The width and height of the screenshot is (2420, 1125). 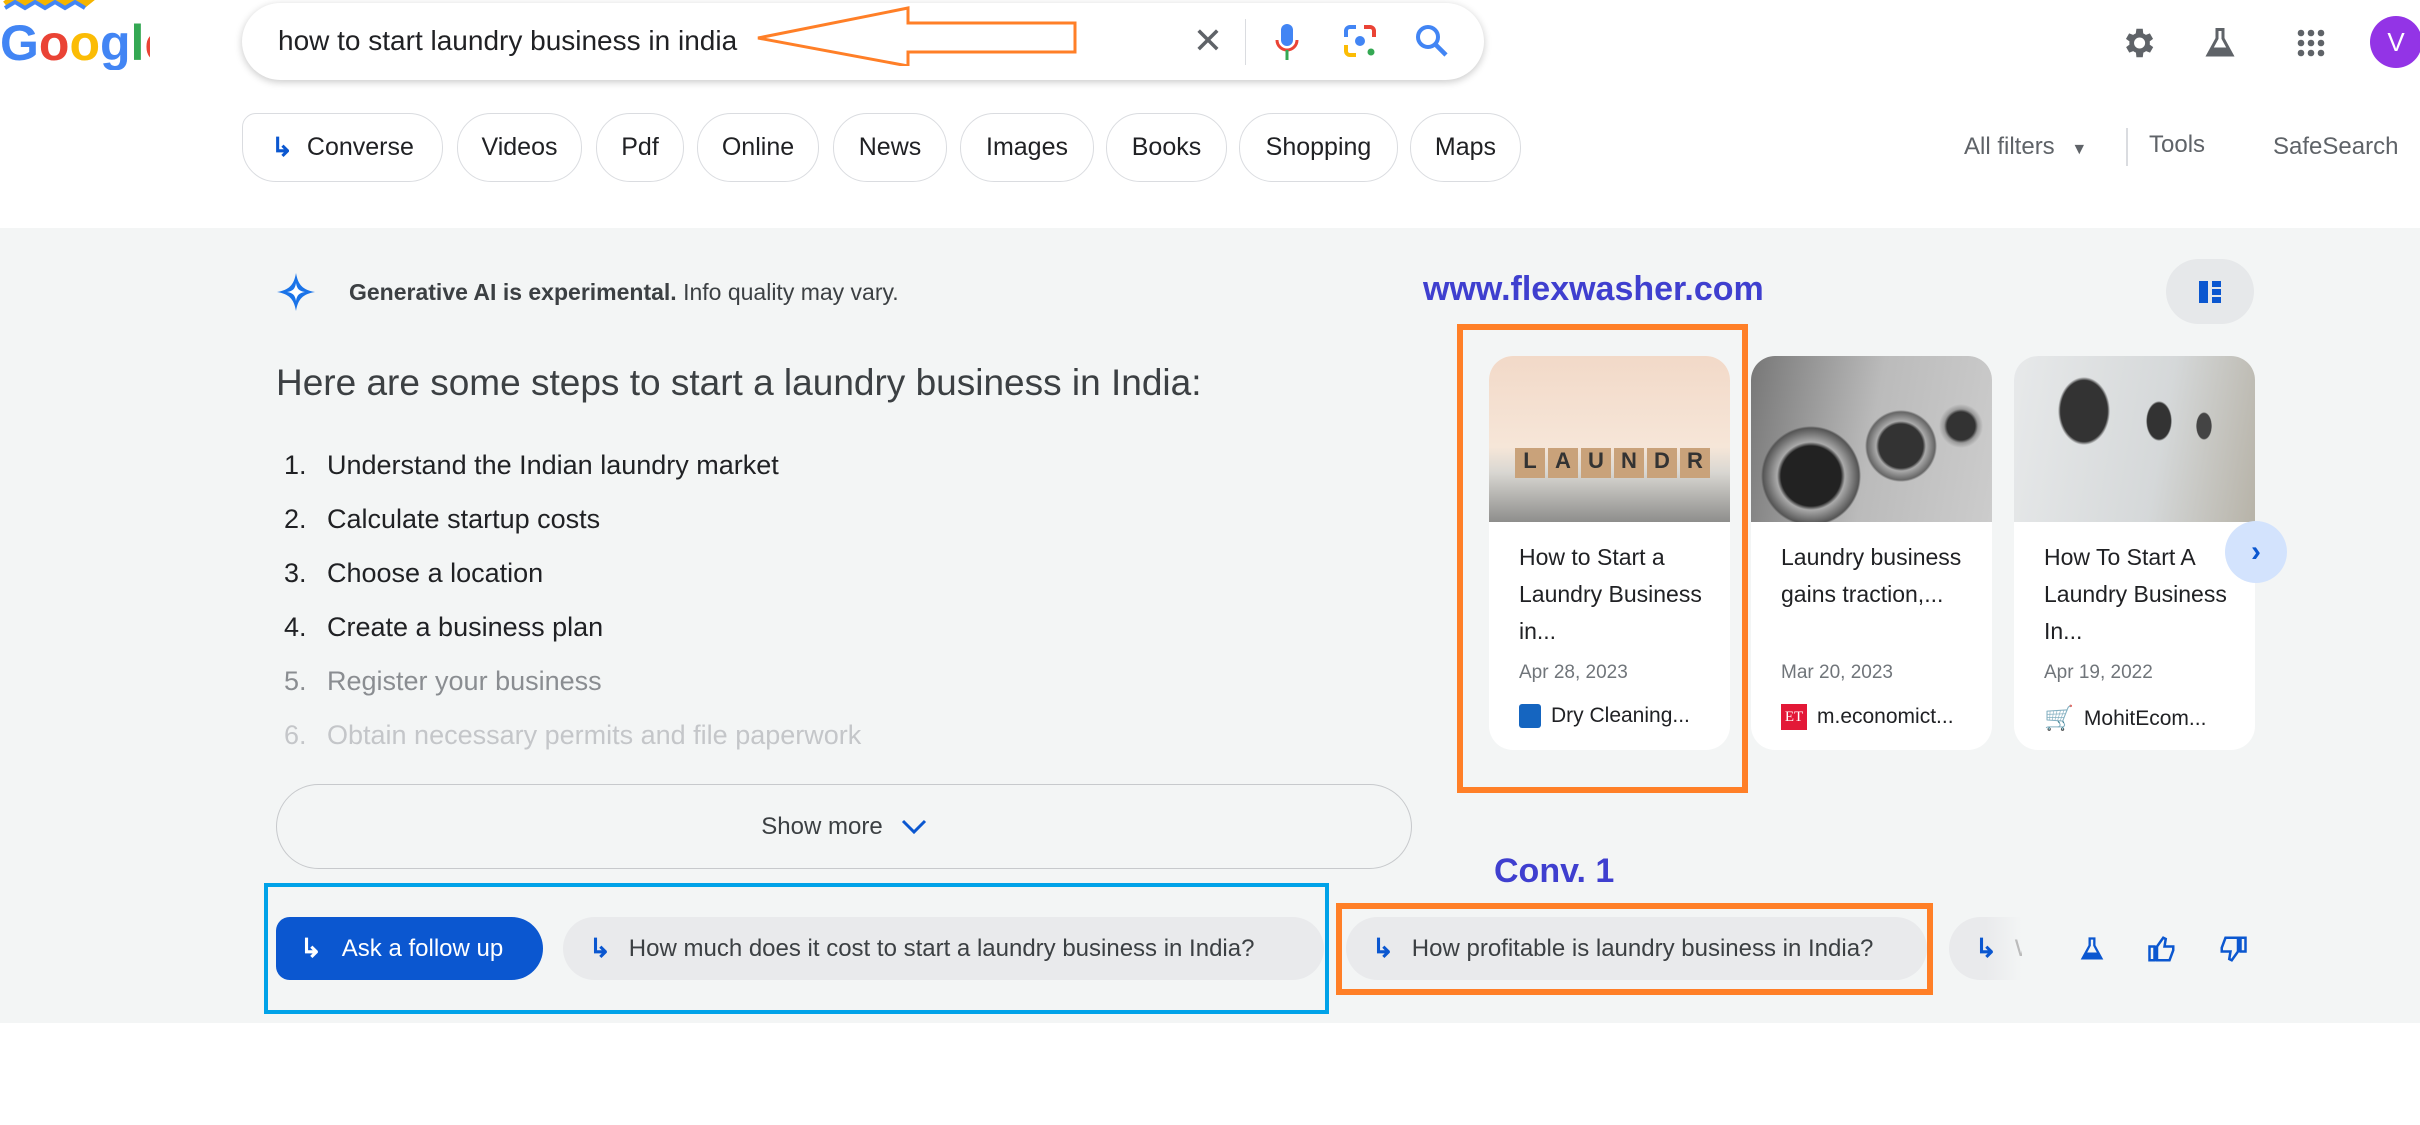 I want to click on followup-chip-partial: ↳W, so click(x=1985, y=948).